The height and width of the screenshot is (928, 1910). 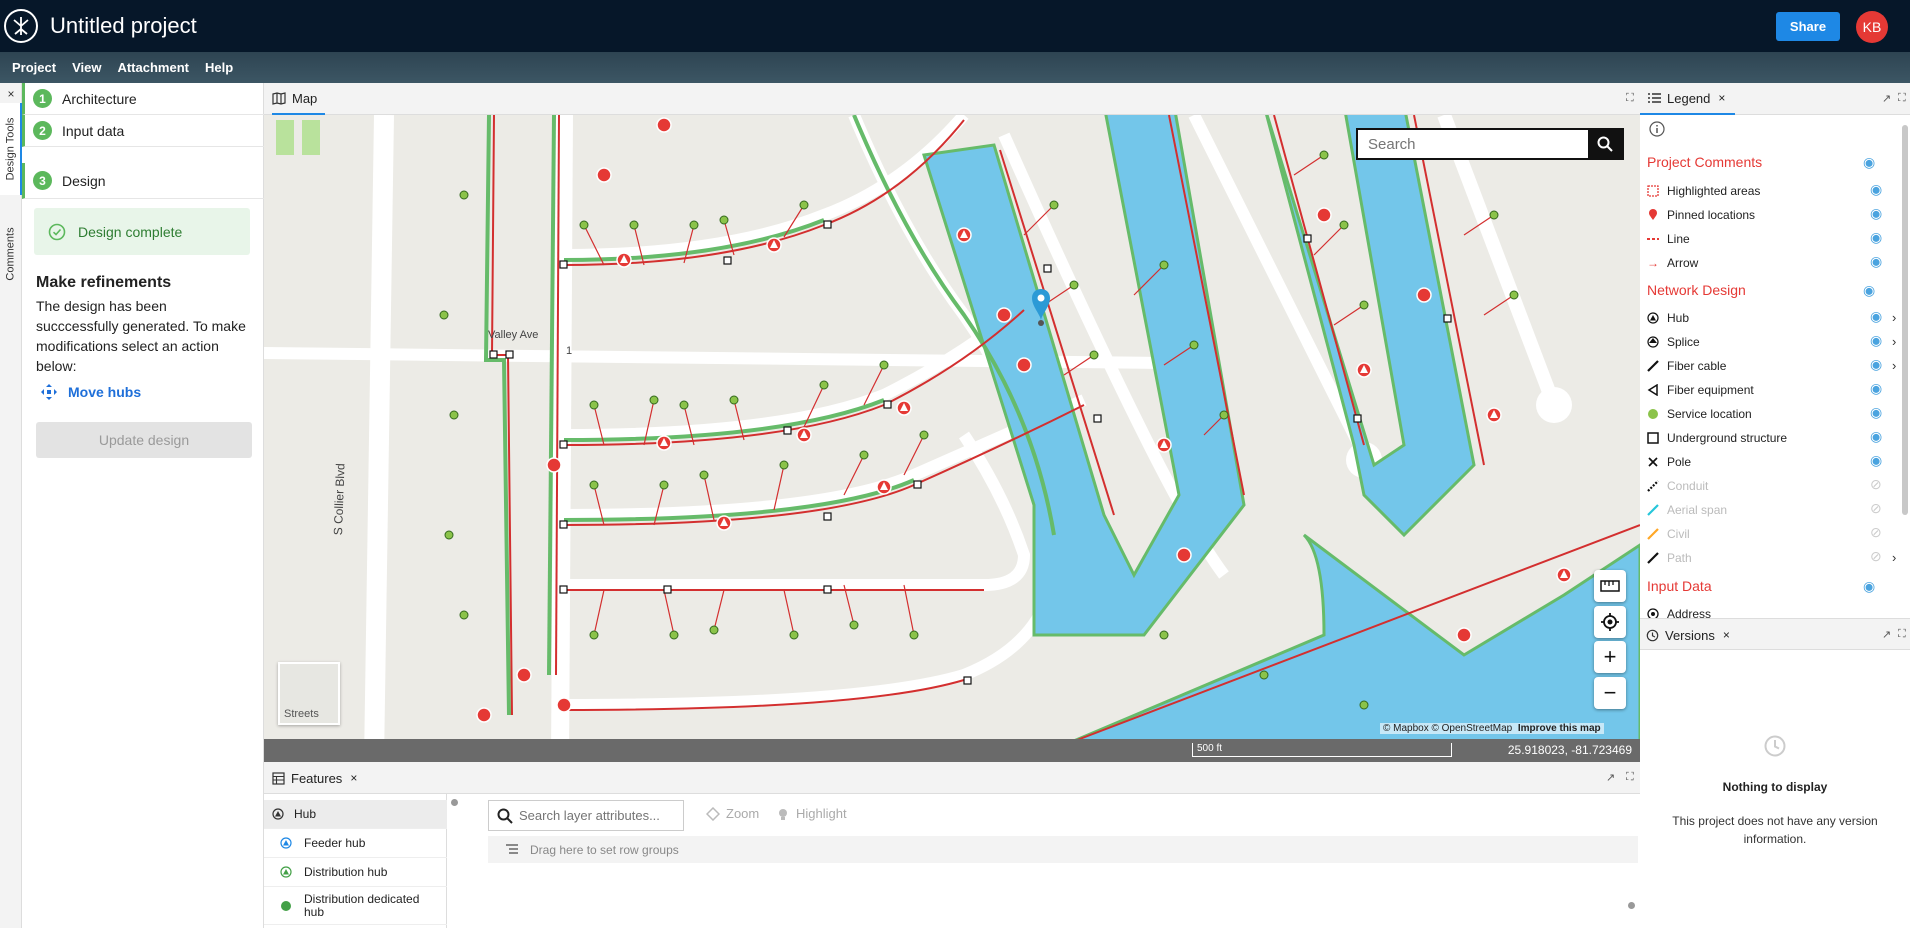 What do you see at coordinates (11, 505) in the screenshot?
I see `side-tab-strip: × Design Tools Comments` at bounding box center [11, 505].